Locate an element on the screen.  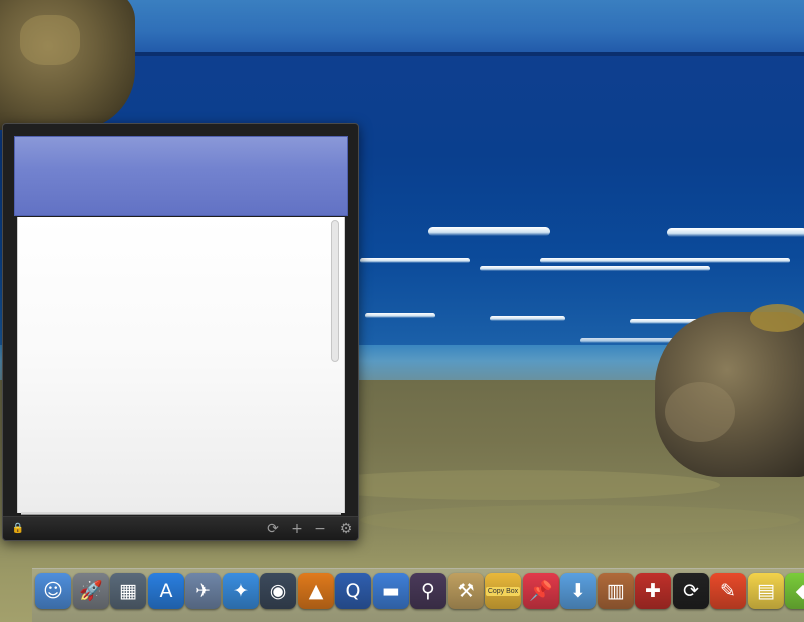
camera-icon: ◉ is located at coordinates (278, 590).